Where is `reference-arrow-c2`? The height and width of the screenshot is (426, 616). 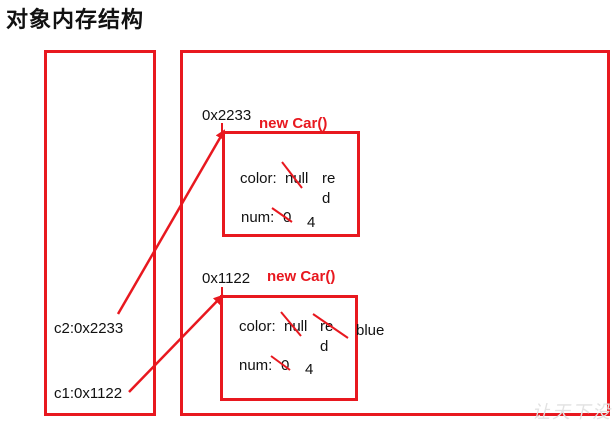
reference-arrow-c2 is located at coordinates (171, 222).